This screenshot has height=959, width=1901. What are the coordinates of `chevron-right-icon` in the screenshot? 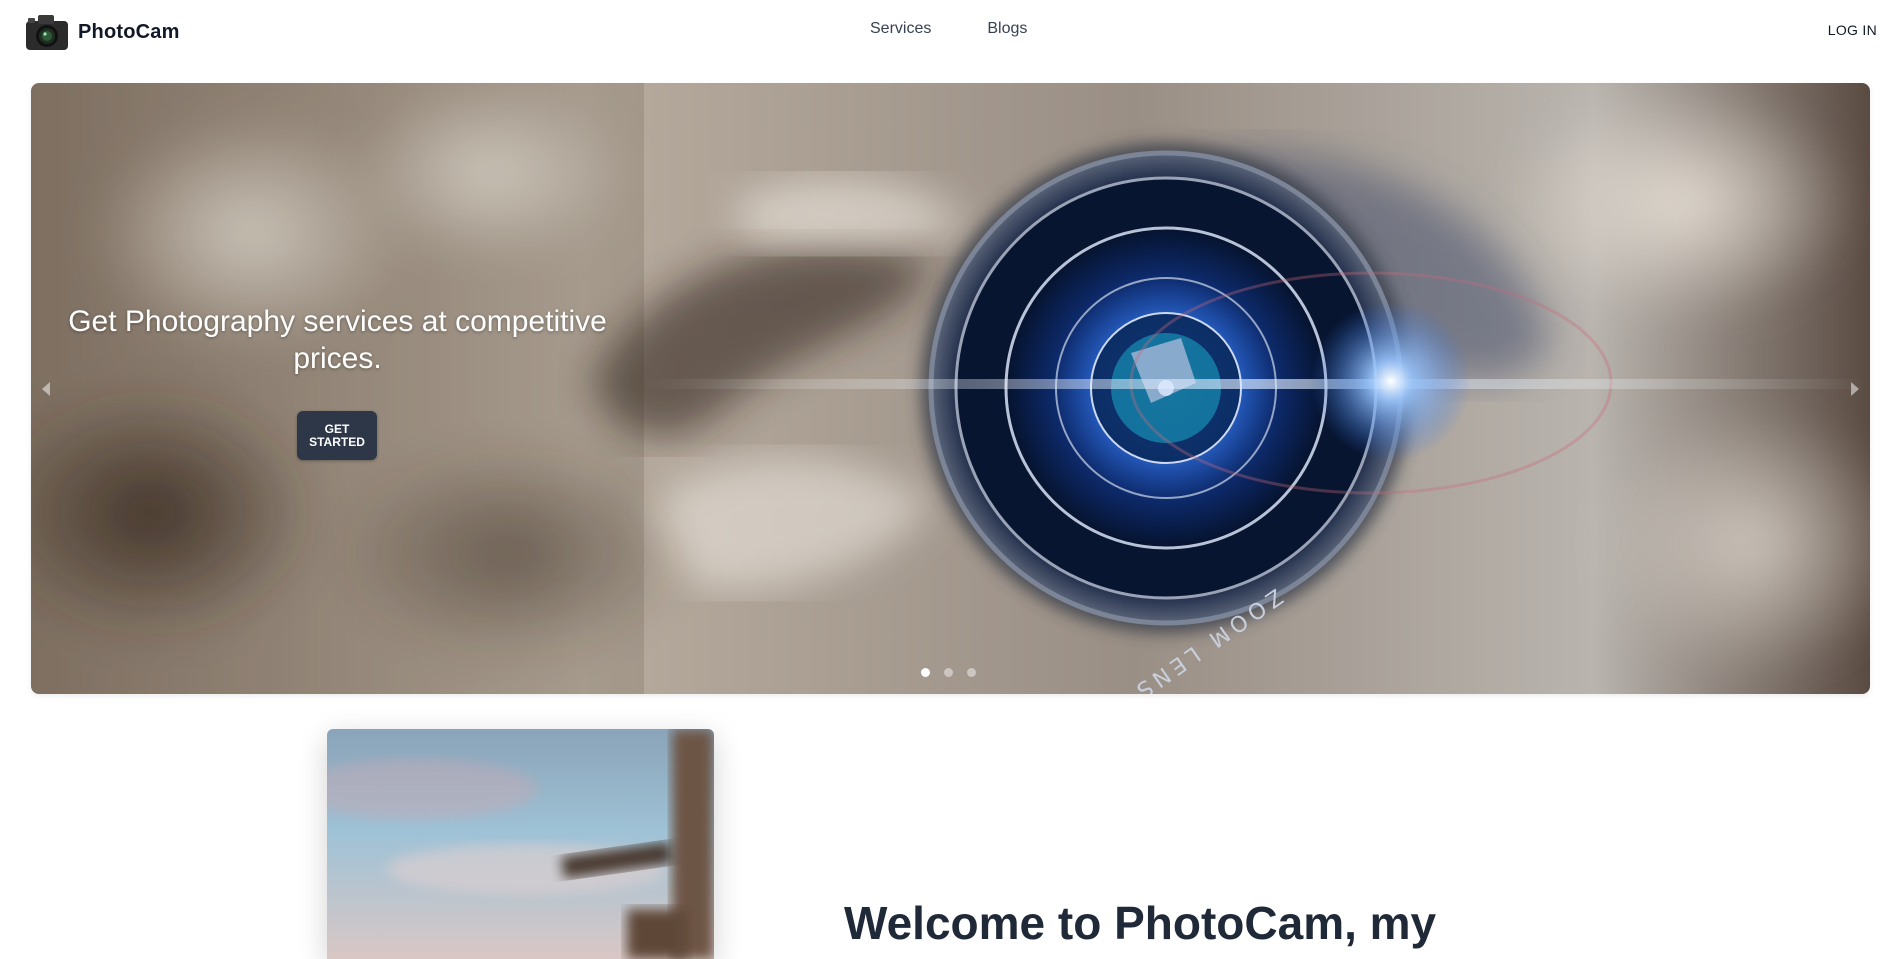 It's located at (1855, 389).